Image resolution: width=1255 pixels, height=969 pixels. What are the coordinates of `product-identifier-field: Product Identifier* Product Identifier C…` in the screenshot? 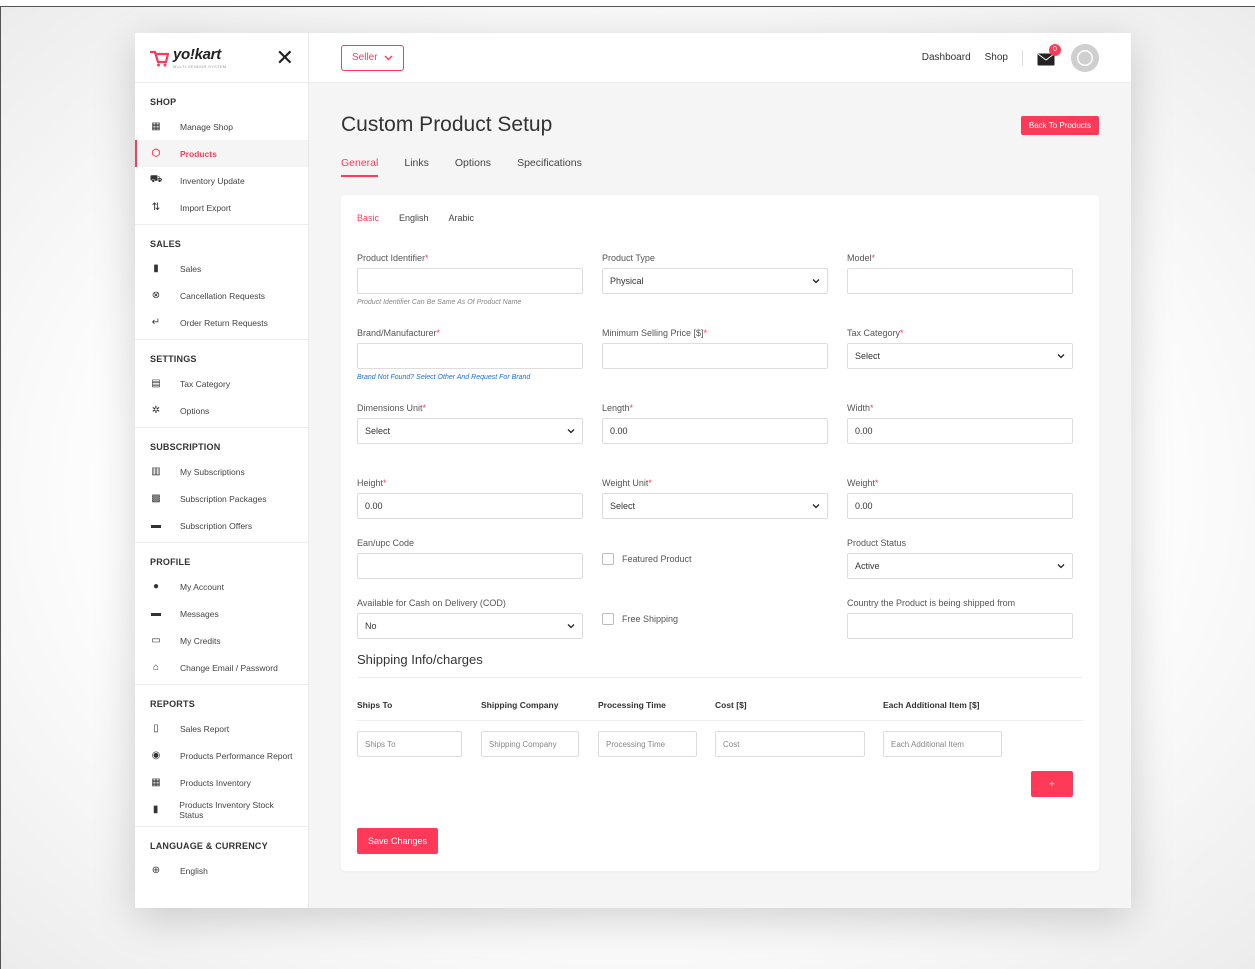 It's located at (470, 290).